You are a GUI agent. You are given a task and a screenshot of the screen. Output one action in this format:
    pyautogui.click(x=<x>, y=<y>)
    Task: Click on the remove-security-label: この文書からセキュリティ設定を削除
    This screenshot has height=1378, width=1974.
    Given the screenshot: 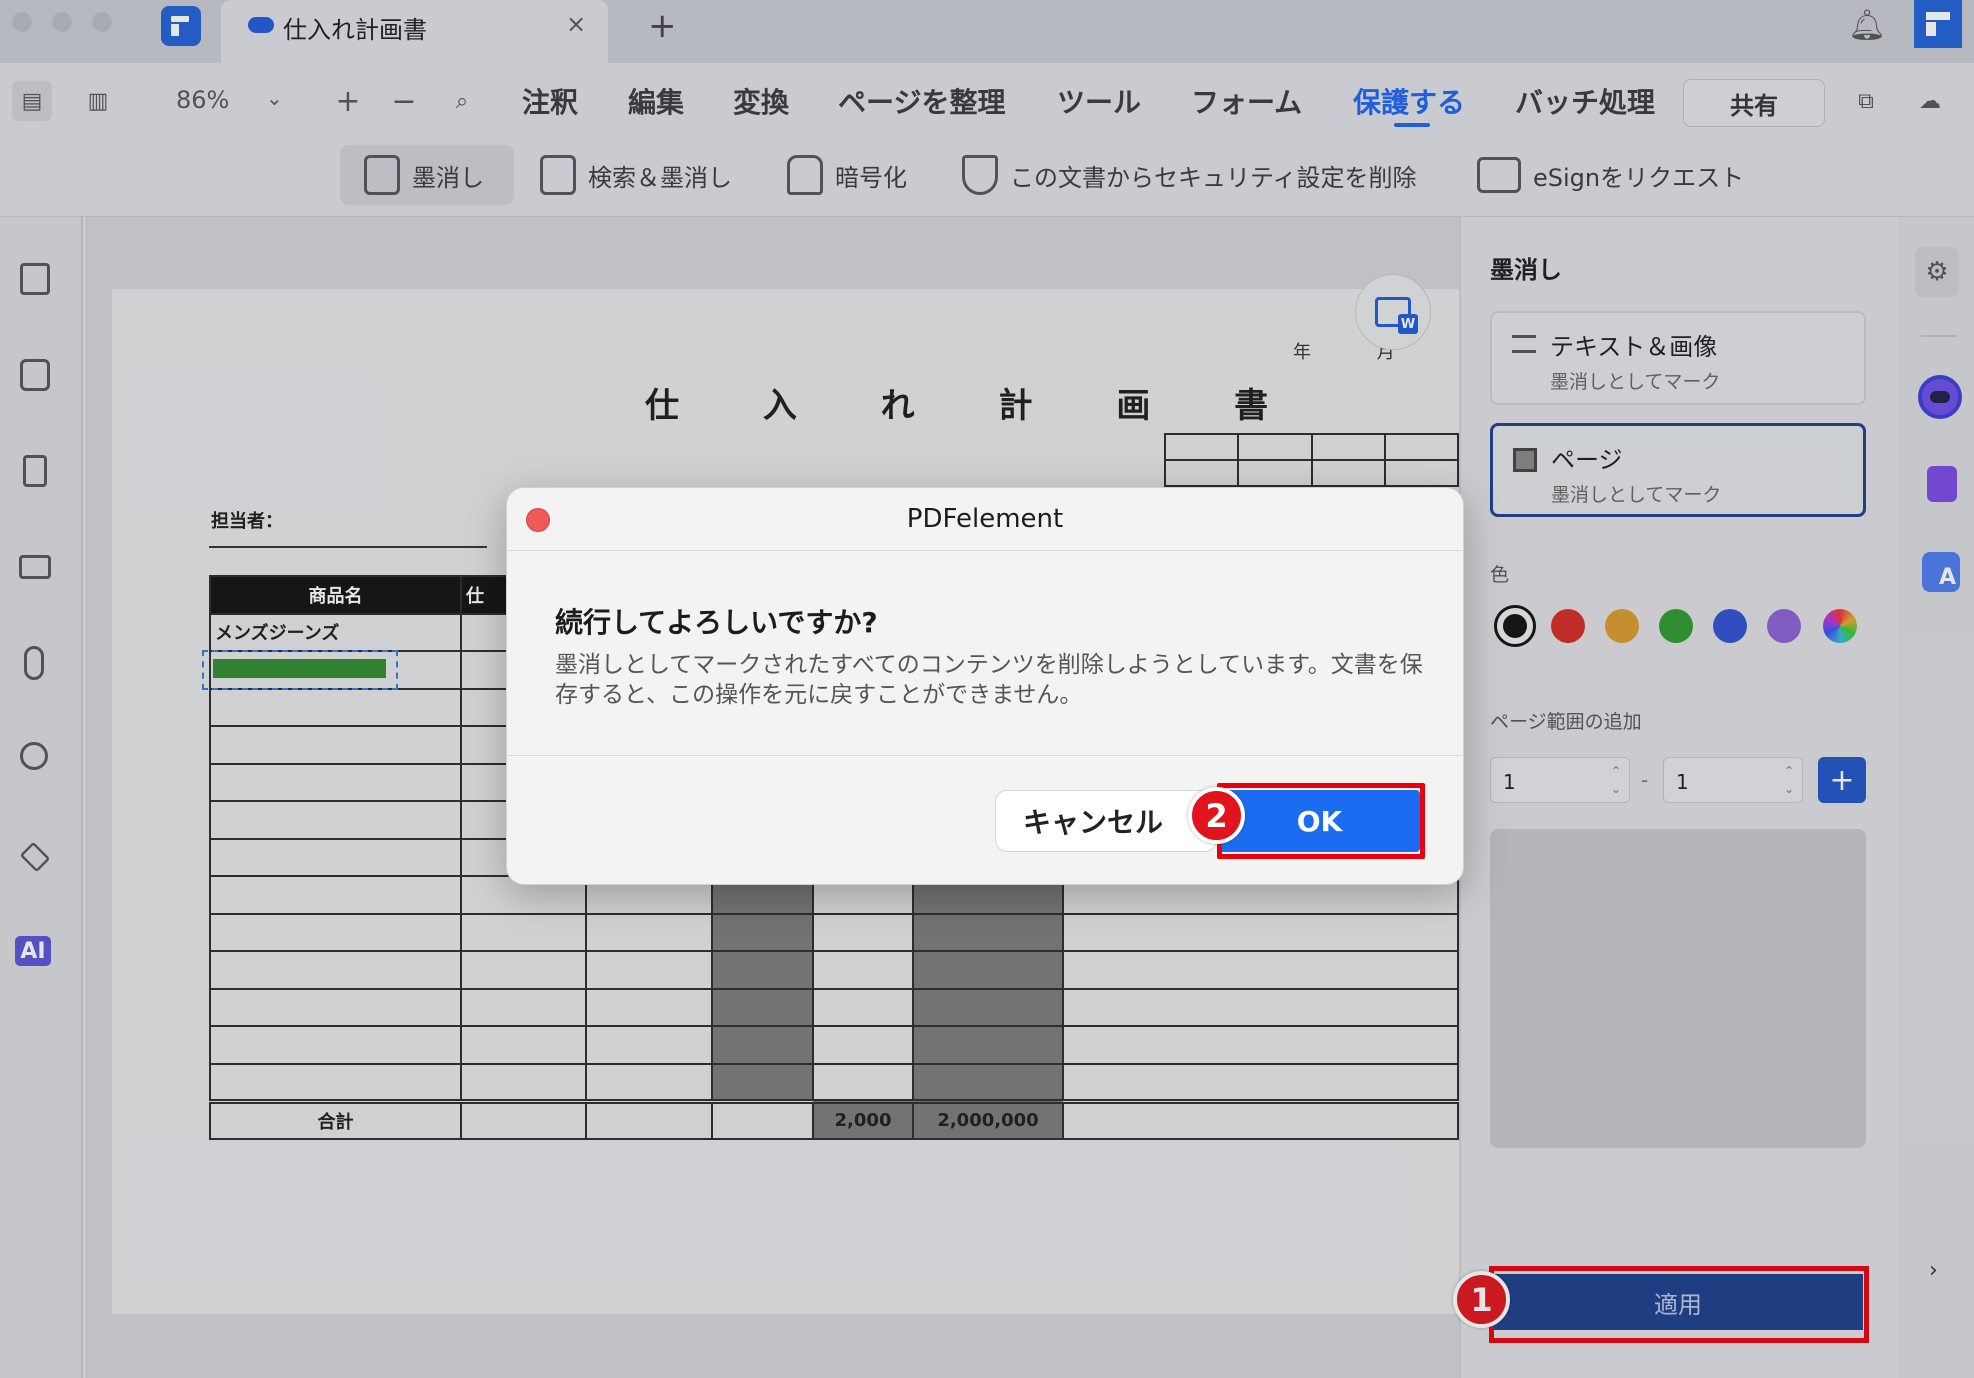 What is the action you would take?
    pyautogui.click(x=1213, y=177)
    